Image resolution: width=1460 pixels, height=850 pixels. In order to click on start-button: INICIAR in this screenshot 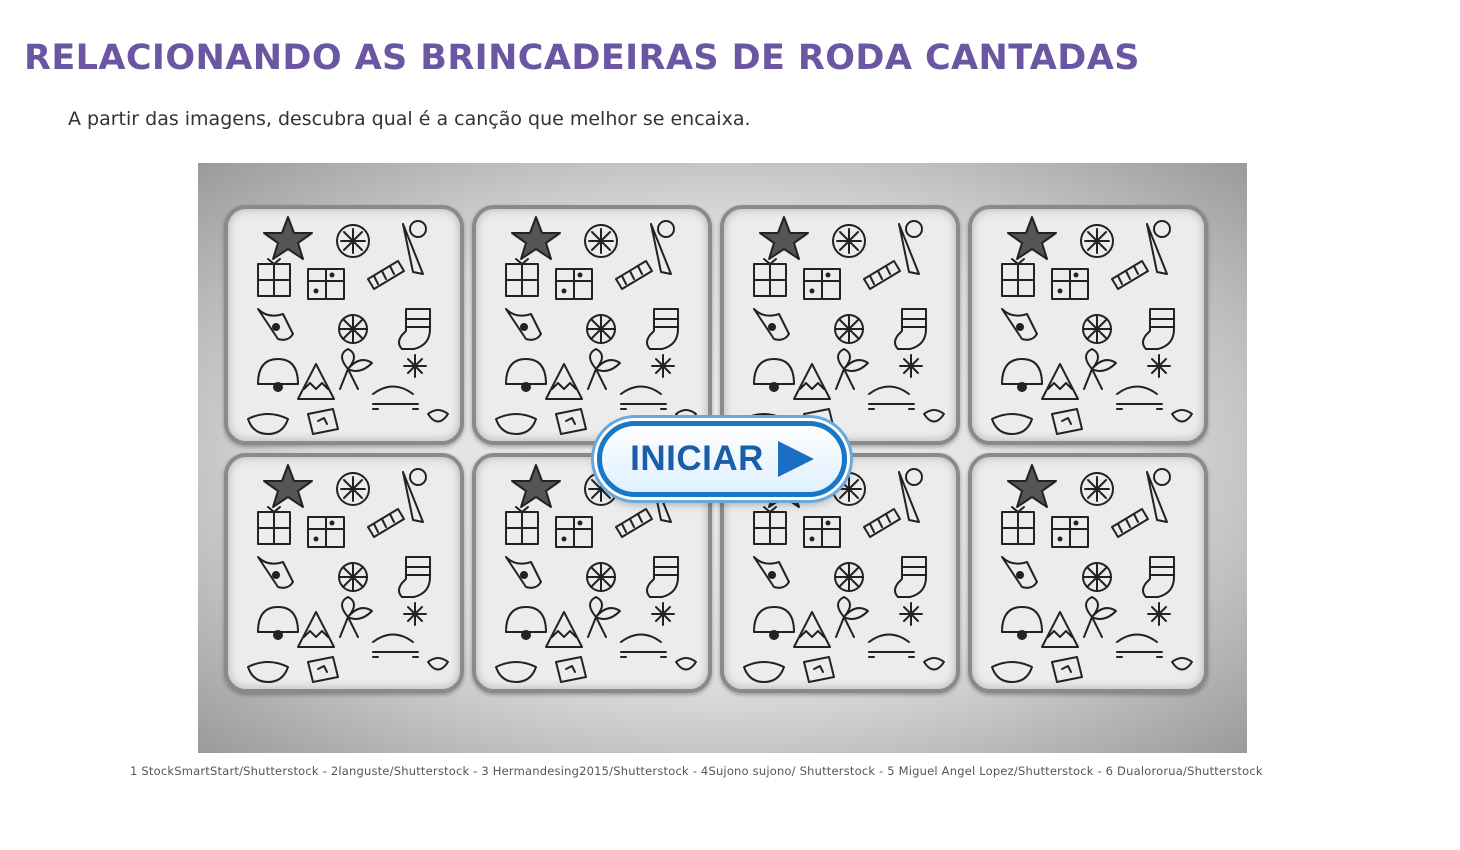, I will do `click(722, 459)`.